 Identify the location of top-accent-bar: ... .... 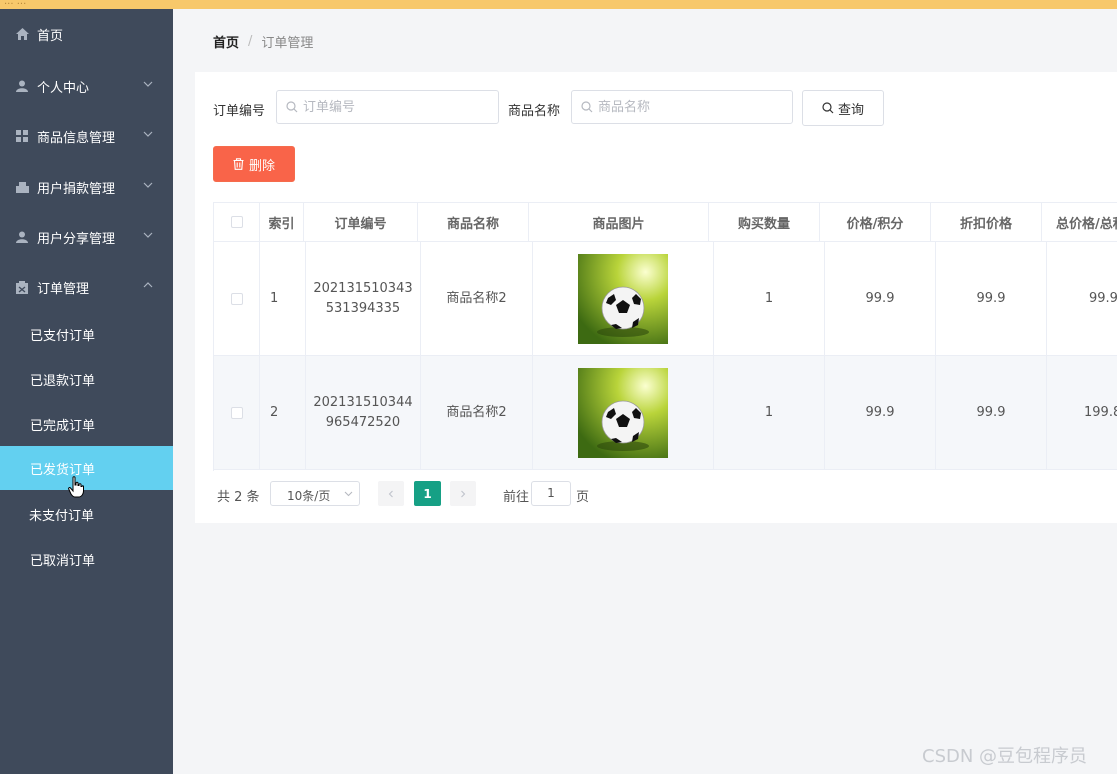
(558, 4).